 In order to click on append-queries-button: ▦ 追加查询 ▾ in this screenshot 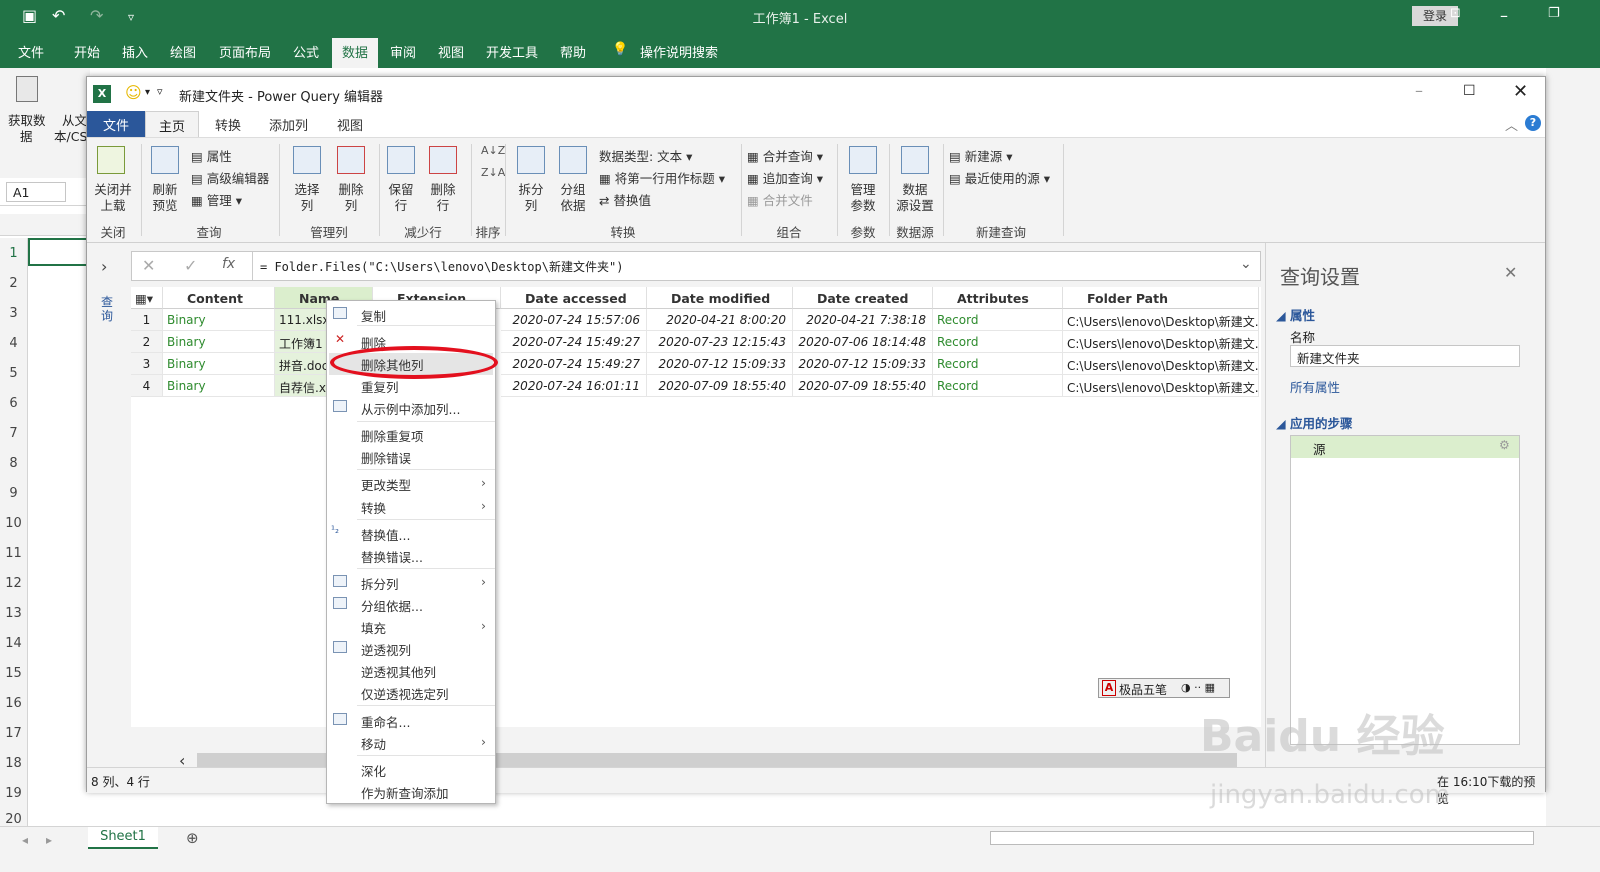, I will do `click(785, 177)`.